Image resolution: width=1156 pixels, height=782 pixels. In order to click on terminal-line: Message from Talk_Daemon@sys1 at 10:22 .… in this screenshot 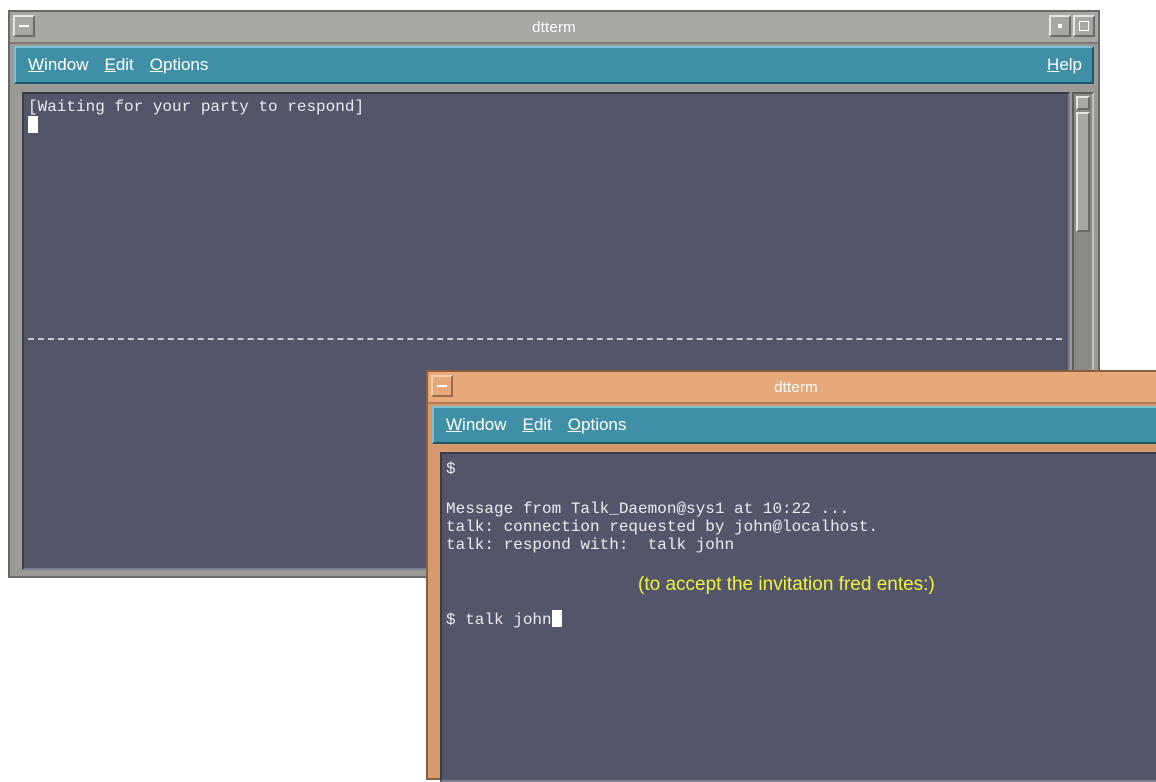, I will do `click(648, 509)`.